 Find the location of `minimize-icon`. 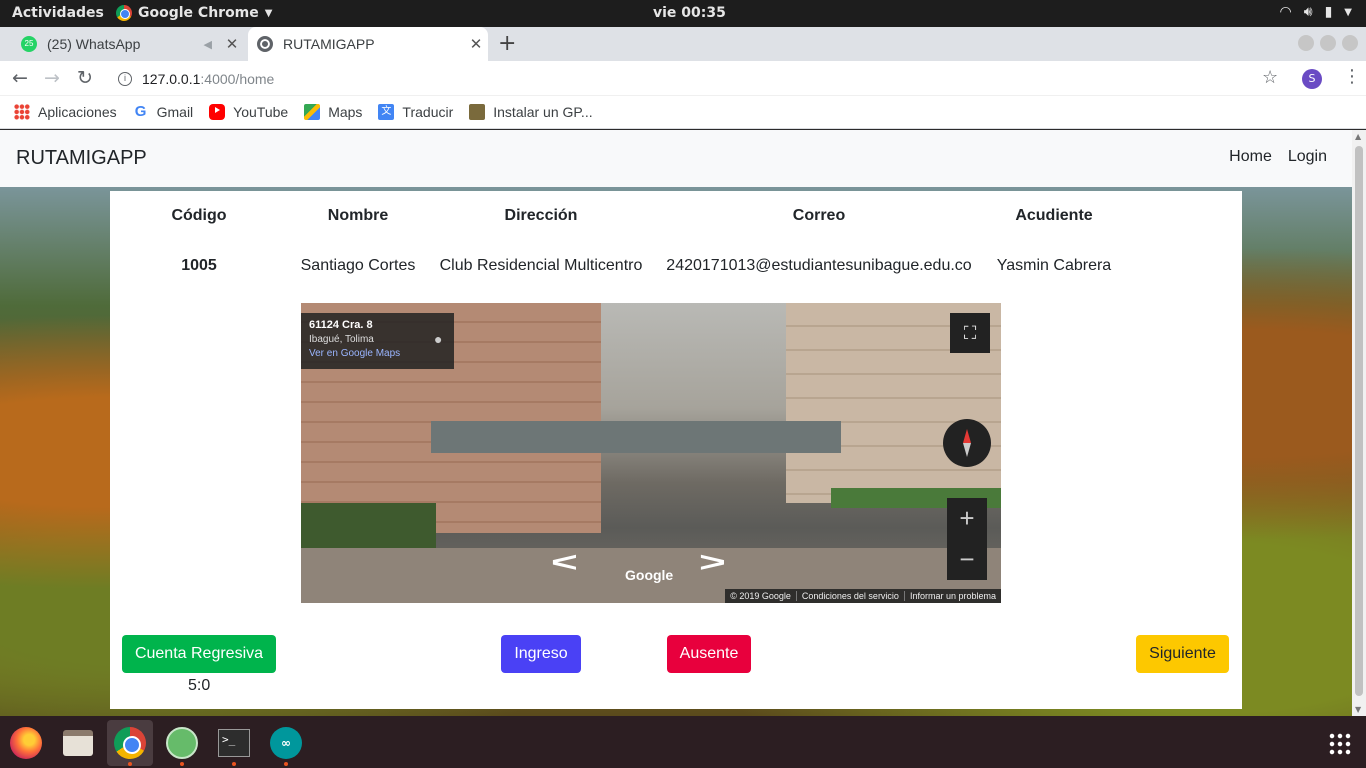

minimize-icon is located at coordinates (1306, 43).